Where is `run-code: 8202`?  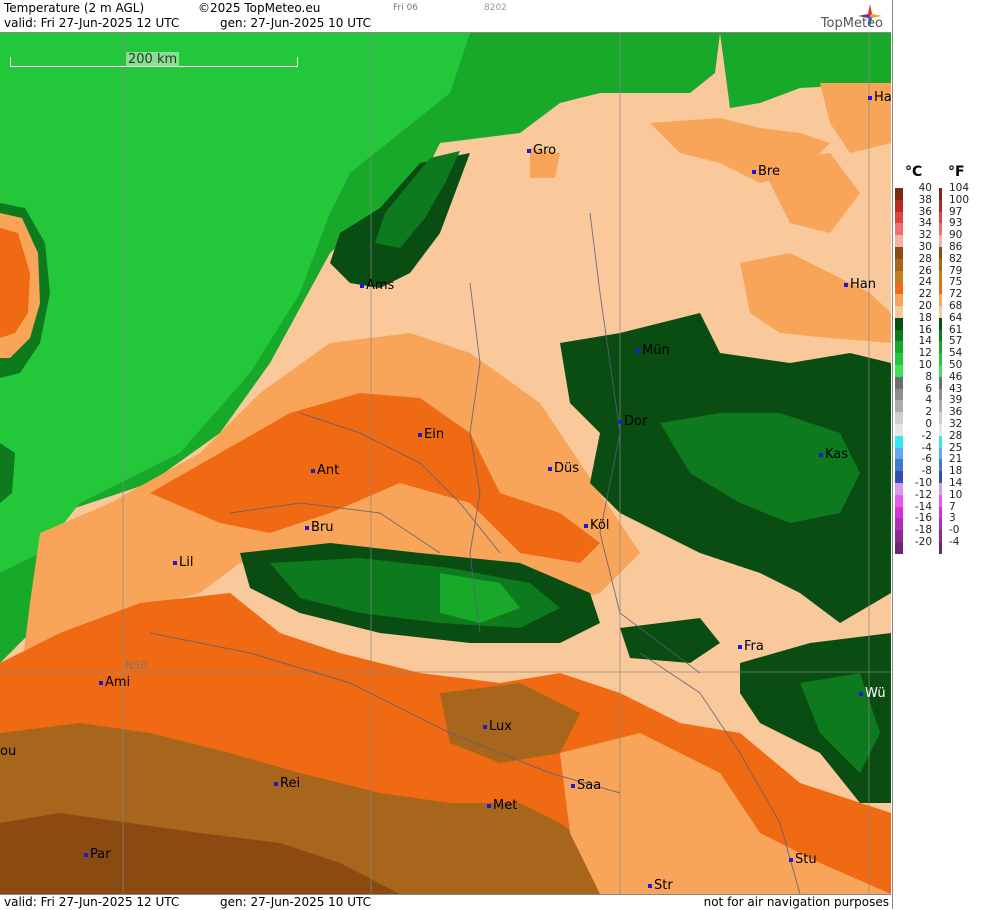
run-code: 8202 is located at coordinates (495, 8).